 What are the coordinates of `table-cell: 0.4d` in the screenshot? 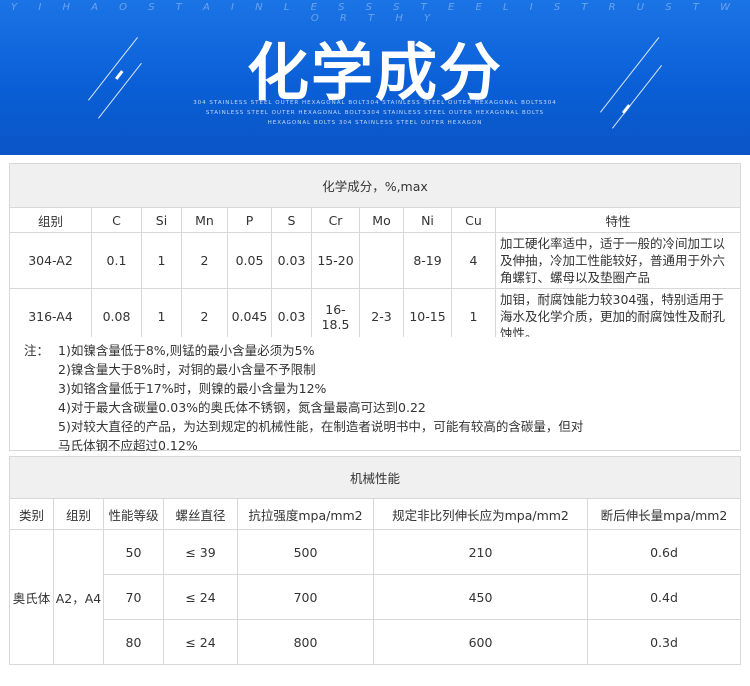 It's located at (664, 597).